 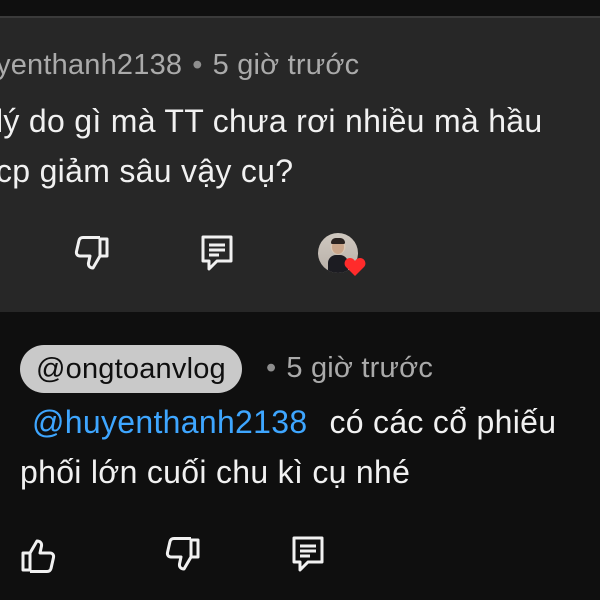 What do you see at coordinates (271, 121) in the screenshot?
I see `comment-text-line-1: lý do gì mà TT chưa rơi nhiều mà hầu` at bounding box center [271, 121].